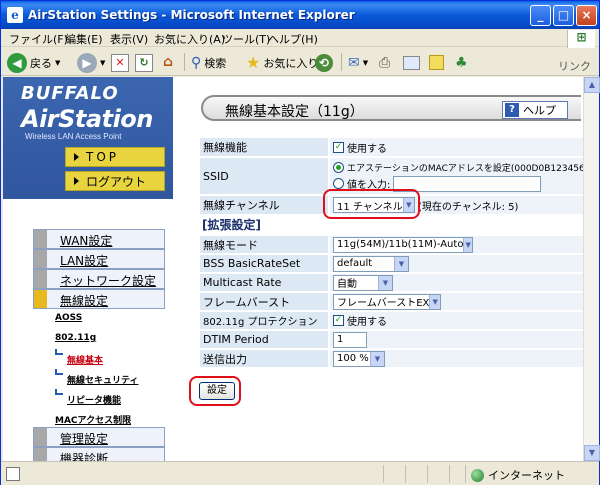 Image resolution: width=600 pixels, height=485 pixels. Describe the element at coordinates (391, 108) in the screenshot. I see `page-title-bar: 無線基本設定（11g） ? ヘルプ` at that location.